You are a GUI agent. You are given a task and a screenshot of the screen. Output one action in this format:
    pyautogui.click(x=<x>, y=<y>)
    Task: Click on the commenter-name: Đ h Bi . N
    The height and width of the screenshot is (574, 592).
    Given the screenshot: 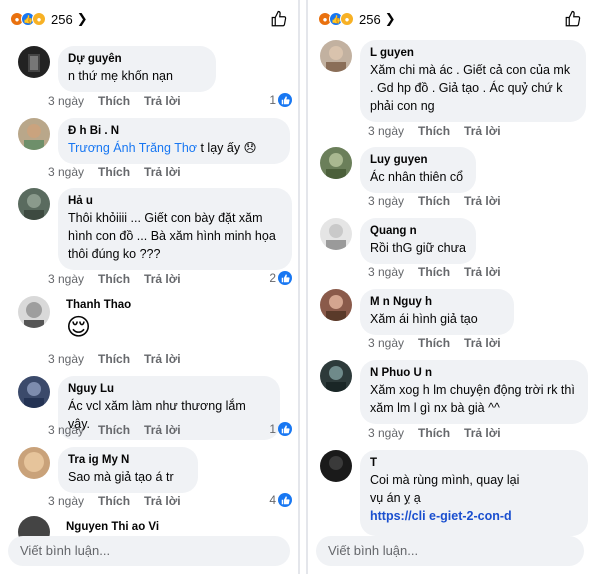 What is the action you would take?
    pyautogui.click(x=174, y=131)
    